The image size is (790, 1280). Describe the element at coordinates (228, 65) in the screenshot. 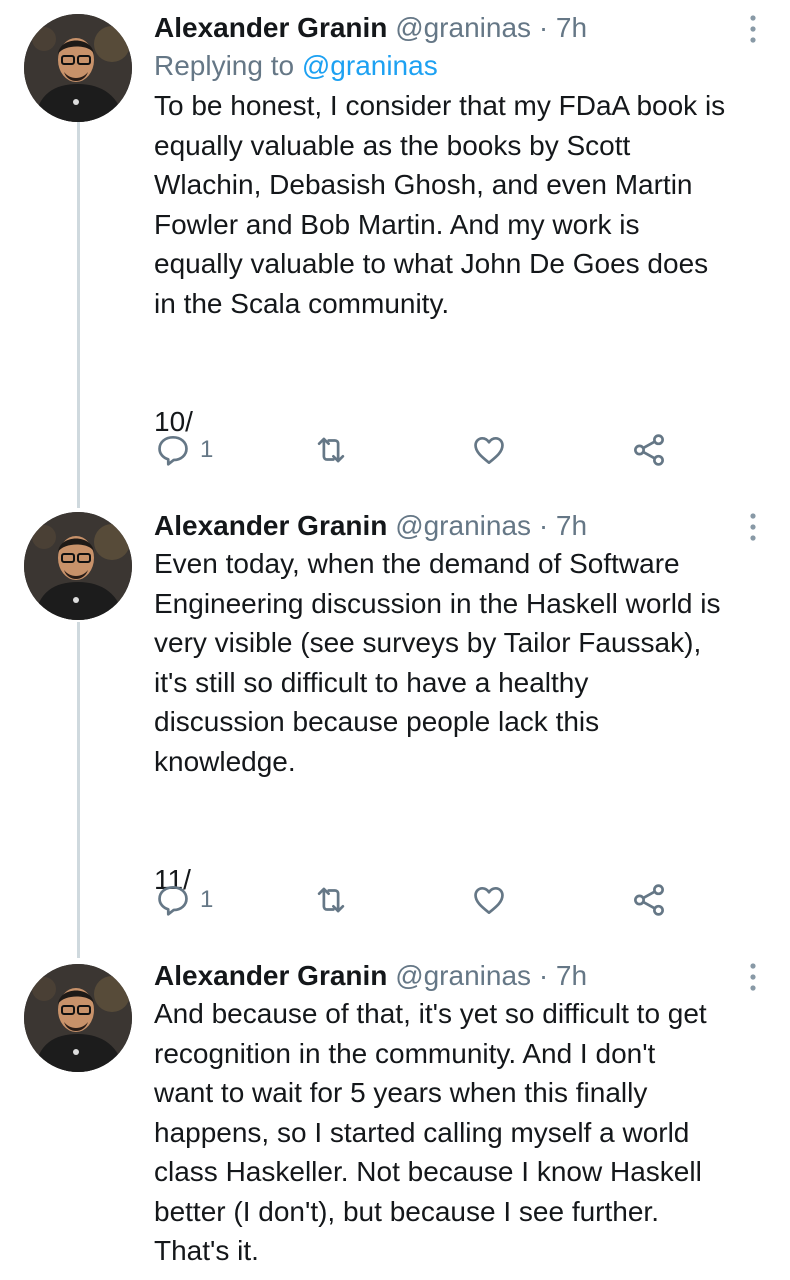

I see `replying-to-label: Replying to` at that location.